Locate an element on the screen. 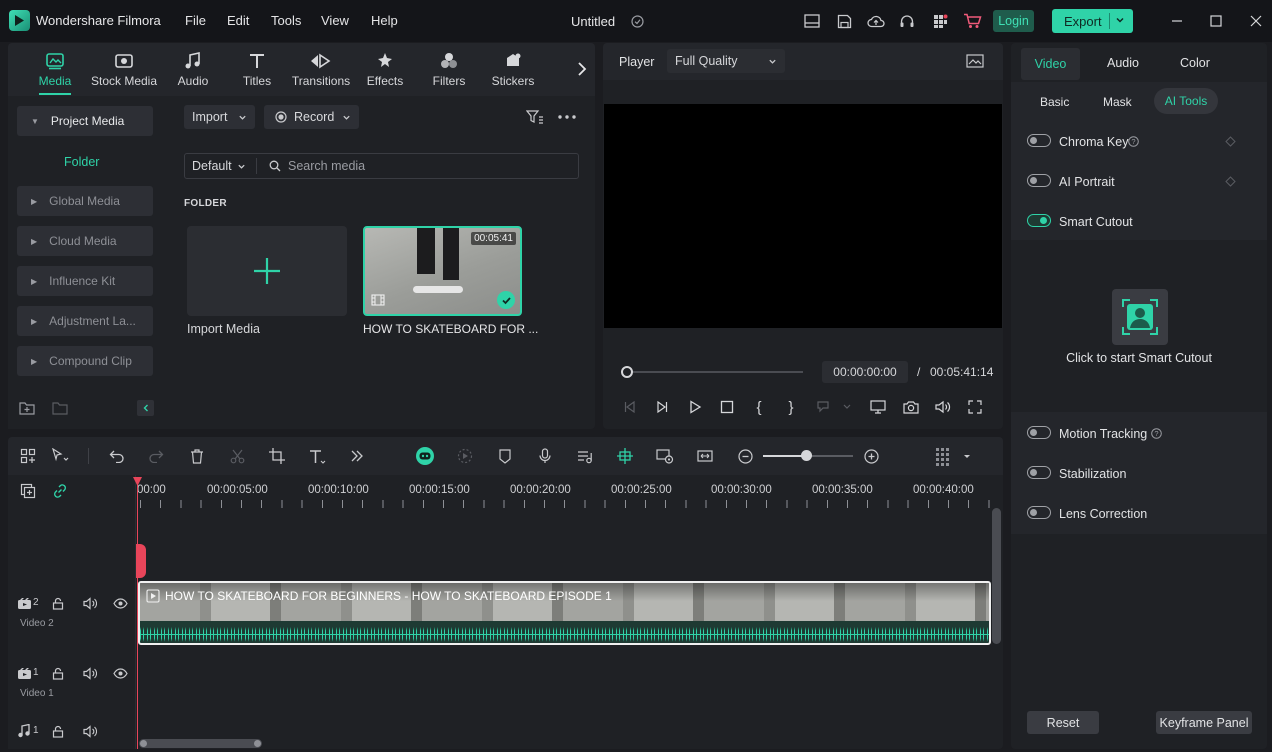 The width and height of the screenshot is (1272, 752). select-arrow-icon is located at coordinates (60, 456).